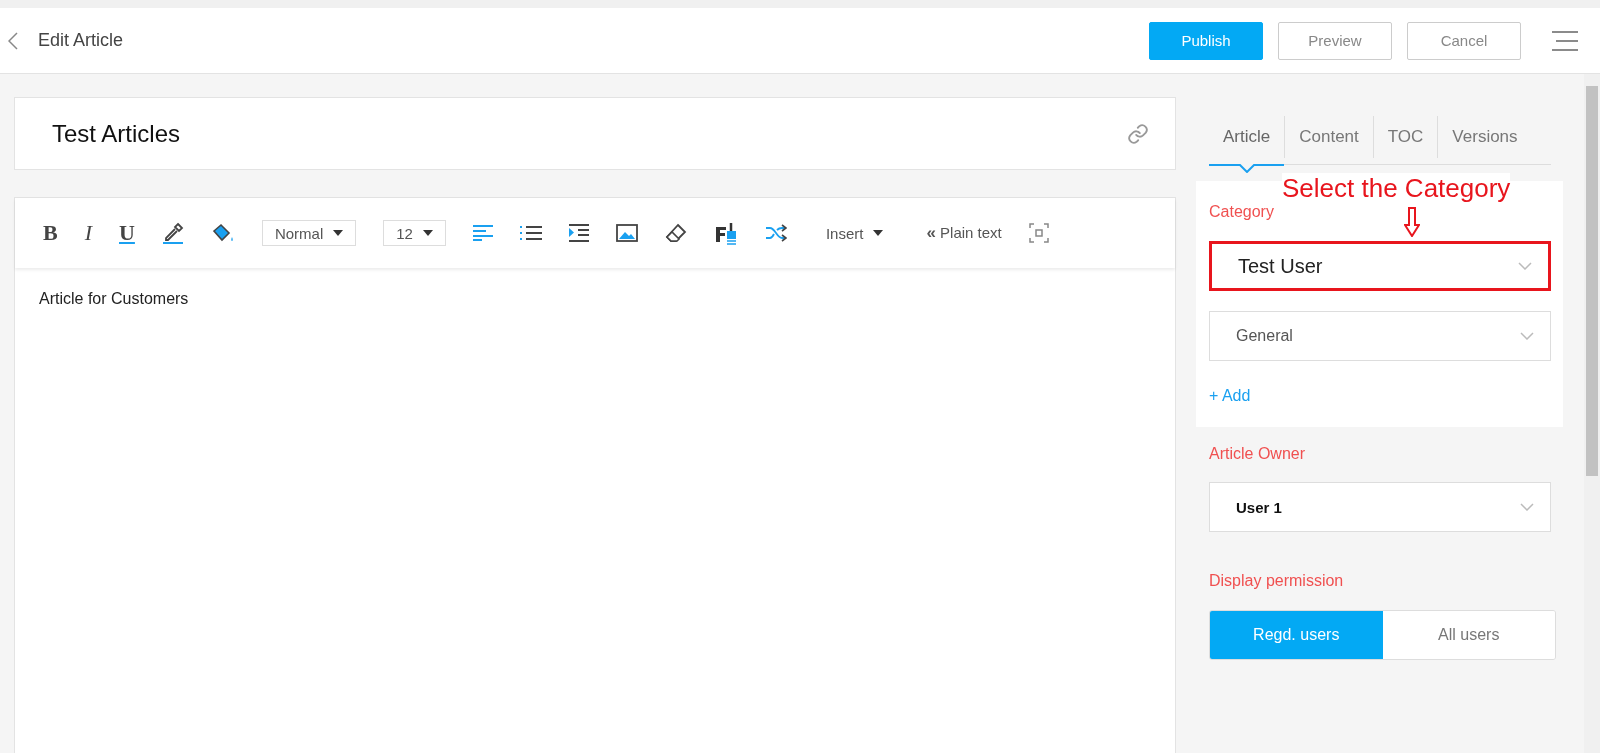 The height and width of the screenshot is (753, 1600). Describe the element at coordinates (854, 233) in the screenshot. I see `insert-dropdown: Insert` at that location.